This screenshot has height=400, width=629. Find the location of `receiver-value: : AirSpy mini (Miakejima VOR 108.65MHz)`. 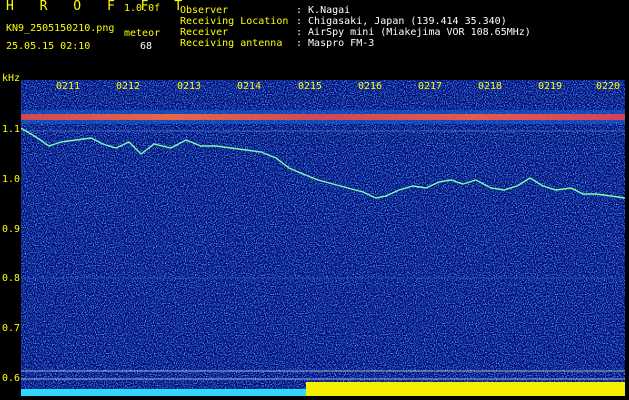

receiver-value: : AirSpy mini (Miakejima VOR 108.65MHz) is located at coordinates (413, 32).